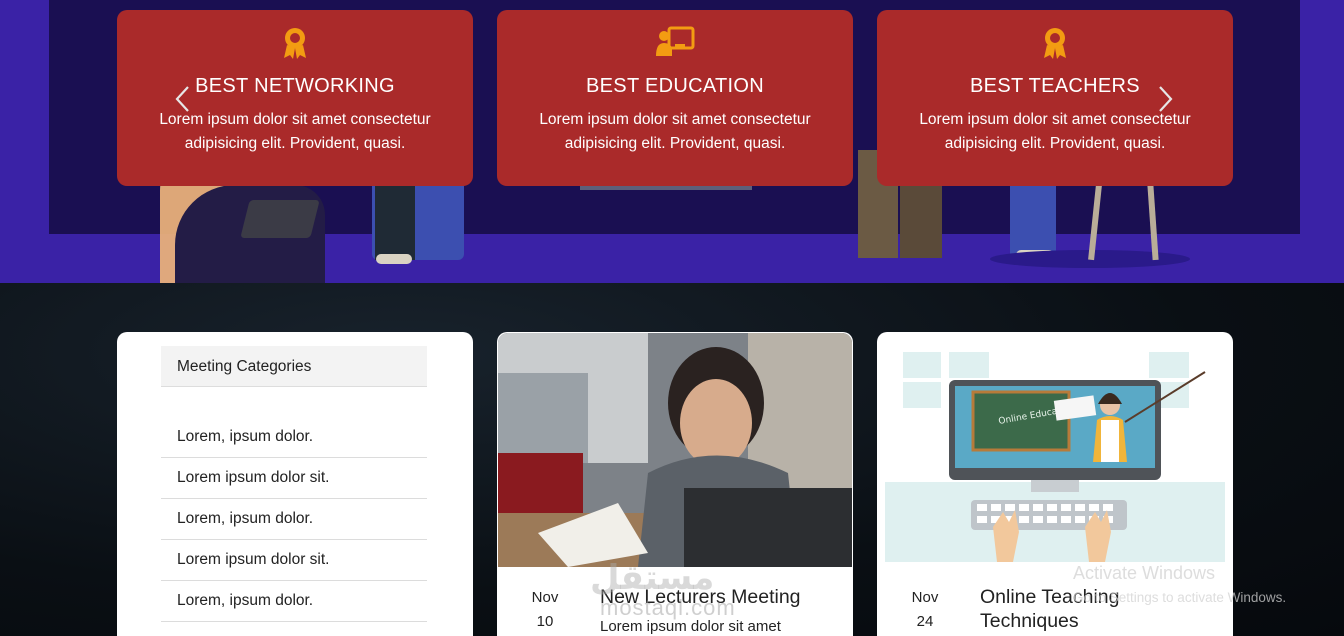 This screenshot has height=636, width=1344. I want to click on feature-title: BEST NETWORKING, so click(295, 86).